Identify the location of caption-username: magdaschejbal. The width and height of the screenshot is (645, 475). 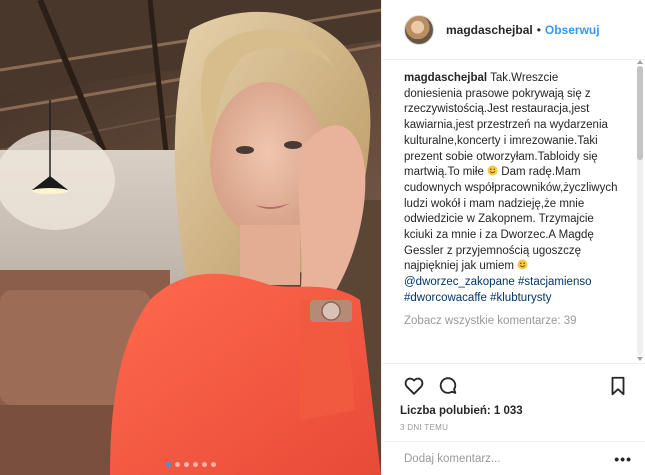
(445, 78).